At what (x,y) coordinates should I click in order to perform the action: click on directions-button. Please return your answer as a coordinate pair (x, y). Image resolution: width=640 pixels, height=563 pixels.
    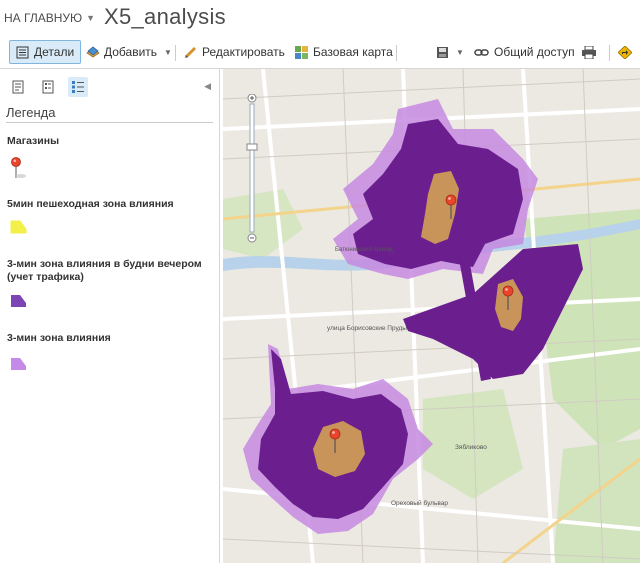
    Looking at the image, I should click on (625, 52).